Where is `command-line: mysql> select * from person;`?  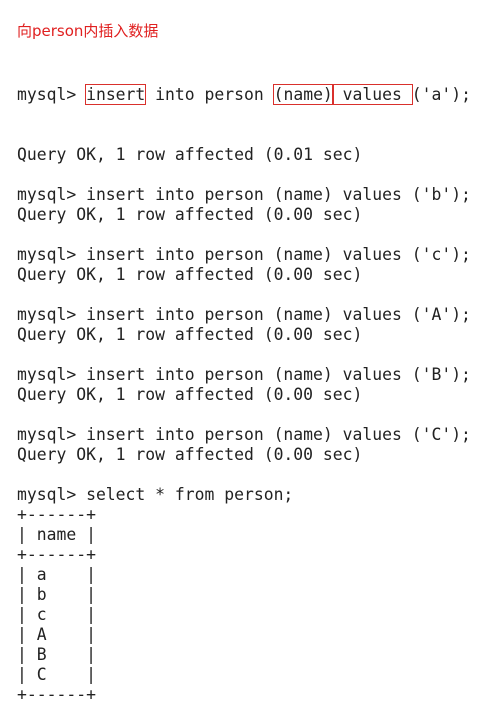 command-line: mysql> select * from person; is located at coordinates (155, 494).